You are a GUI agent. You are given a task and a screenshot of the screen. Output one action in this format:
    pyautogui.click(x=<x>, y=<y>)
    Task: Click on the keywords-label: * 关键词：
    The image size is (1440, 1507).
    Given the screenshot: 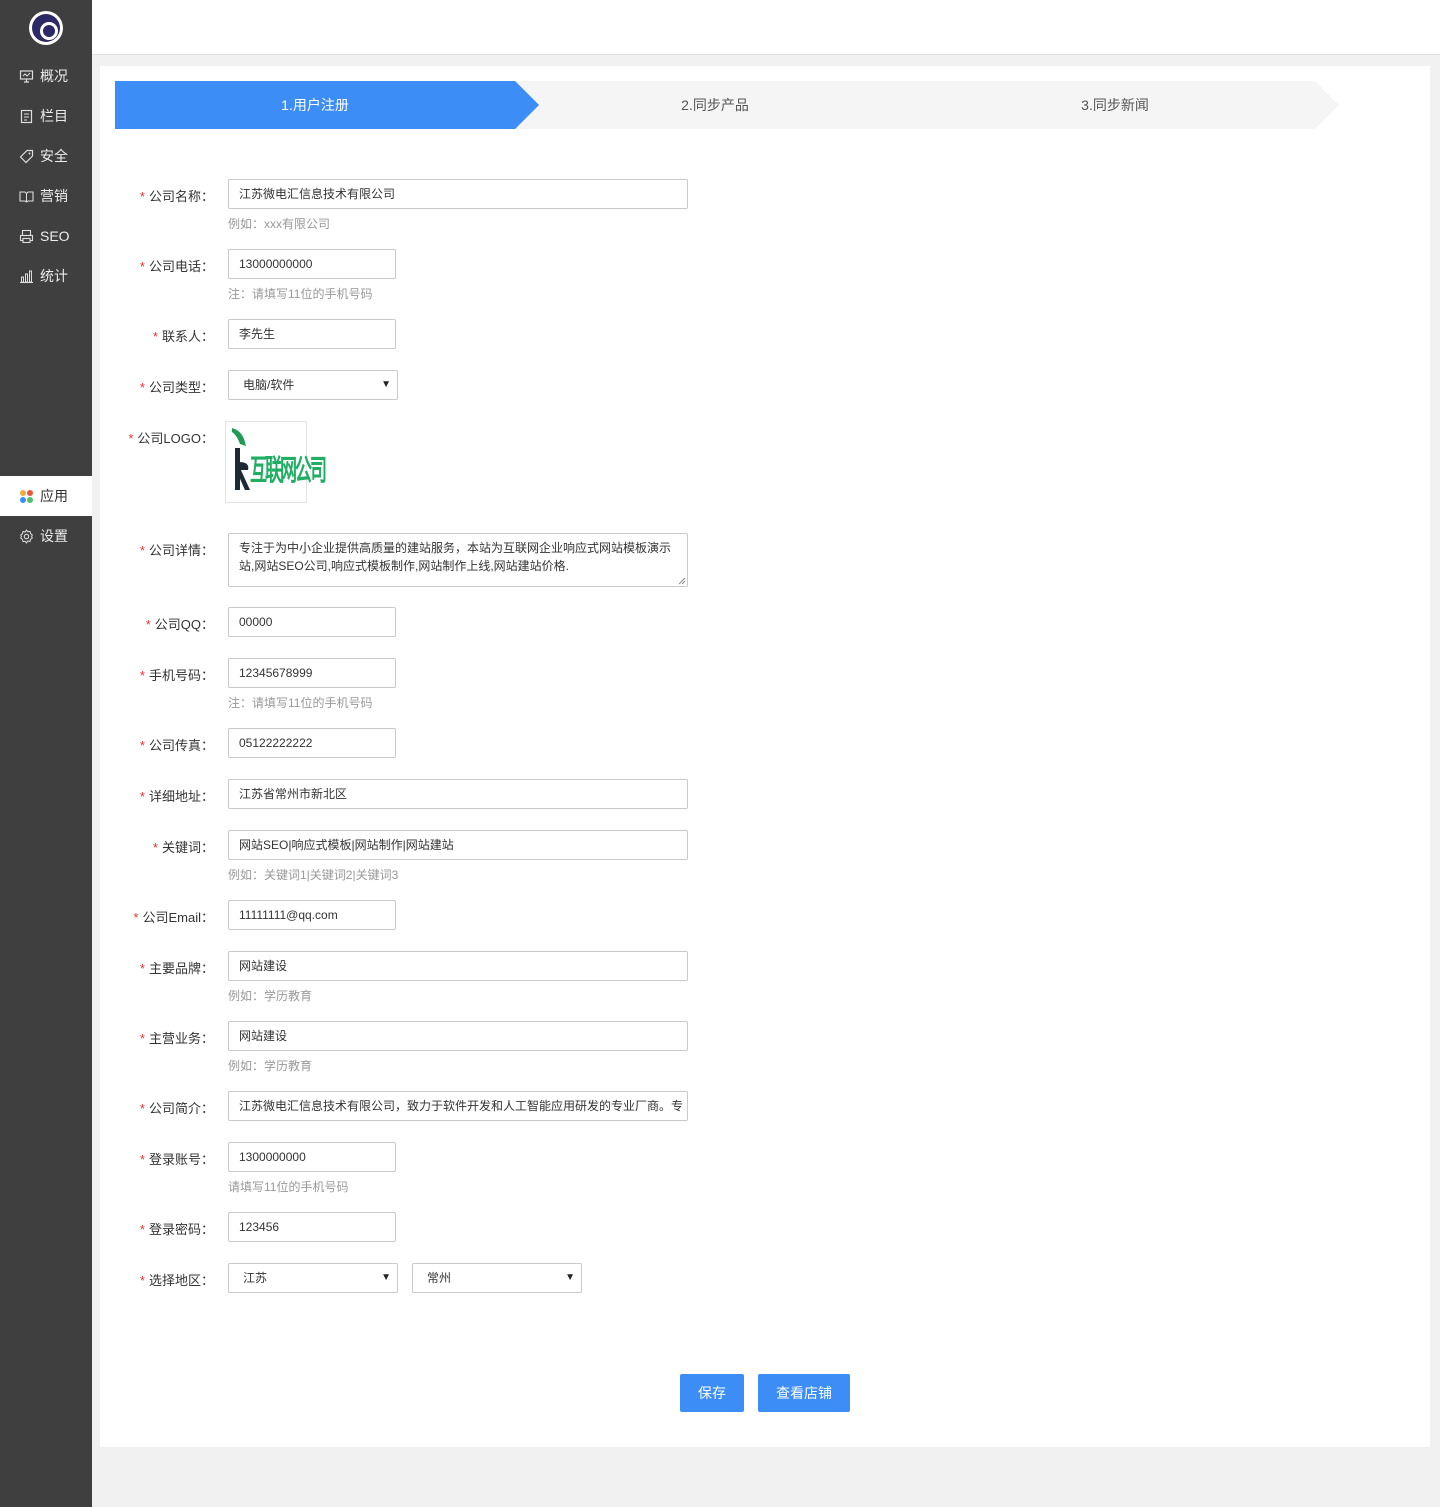 What is the action you would take?
    pyautogui.click(x=183, y=847)
    